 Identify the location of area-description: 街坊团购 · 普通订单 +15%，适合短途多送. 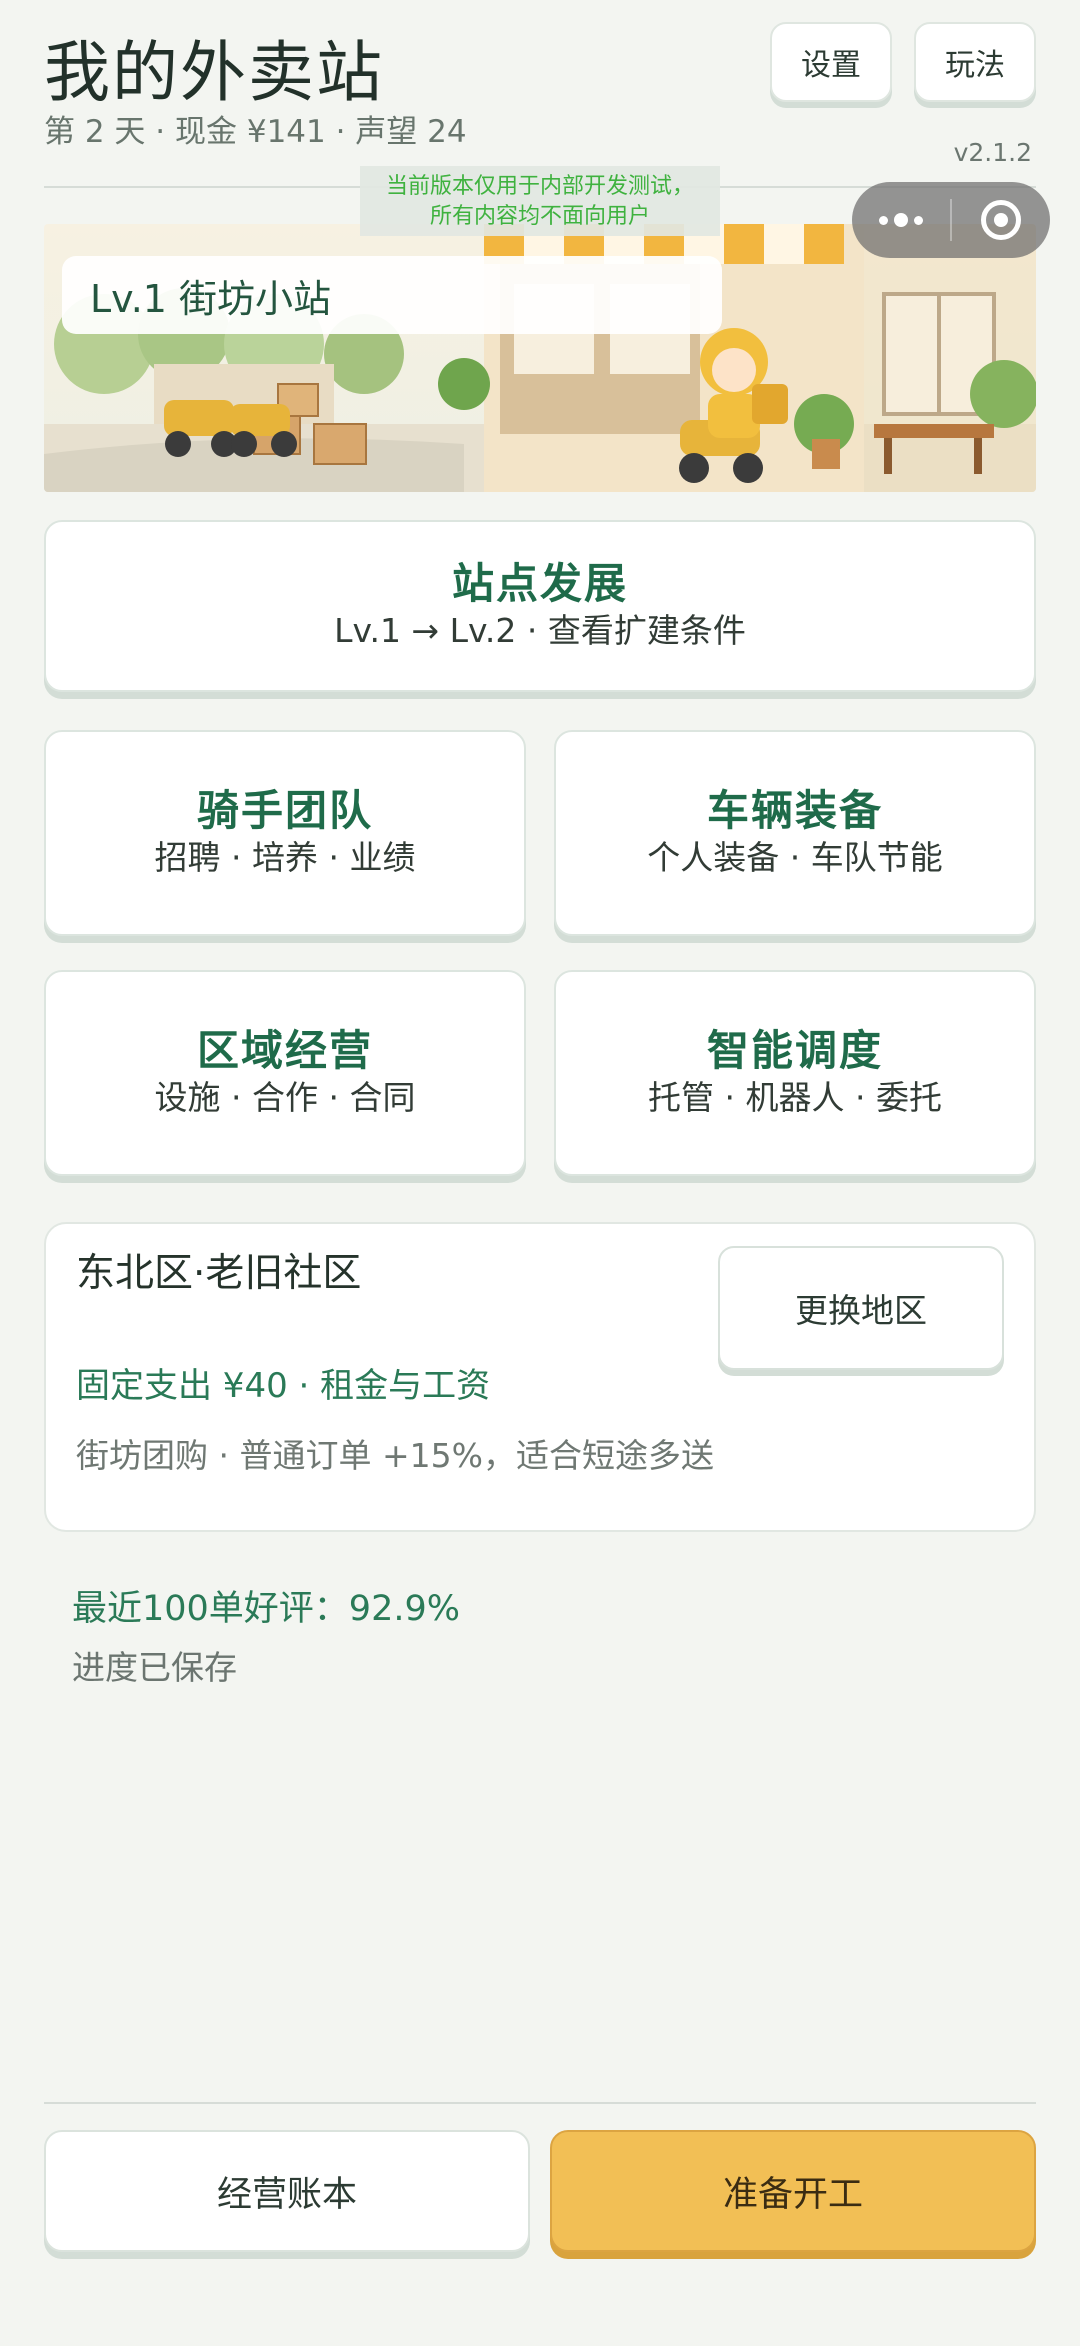
(395, 1455).